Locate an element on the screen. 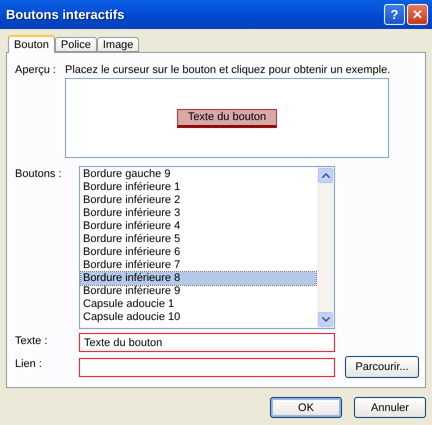 This screenshot has width=432, height=425. link-field is located at coordinates (207, 367).